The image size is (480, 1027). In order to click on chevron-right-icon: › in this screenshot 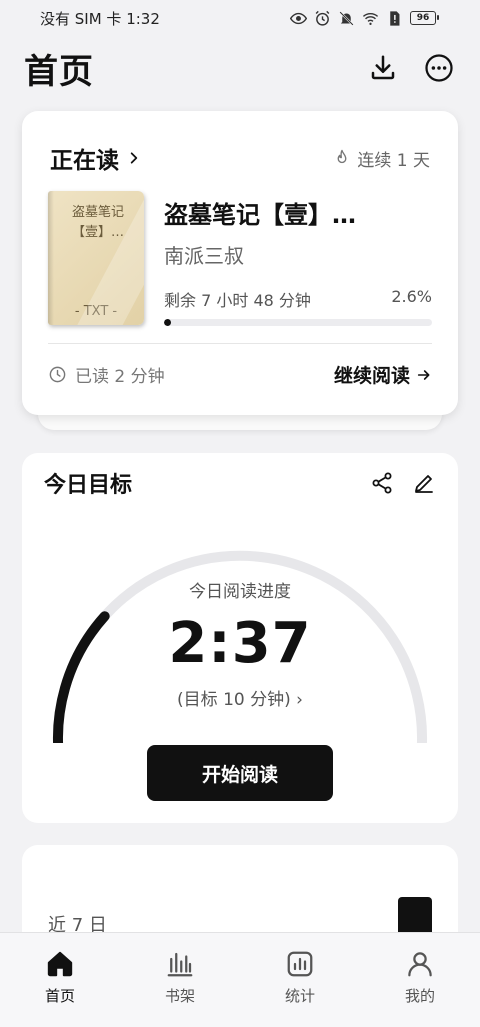, I will do `click(299, 700)`.